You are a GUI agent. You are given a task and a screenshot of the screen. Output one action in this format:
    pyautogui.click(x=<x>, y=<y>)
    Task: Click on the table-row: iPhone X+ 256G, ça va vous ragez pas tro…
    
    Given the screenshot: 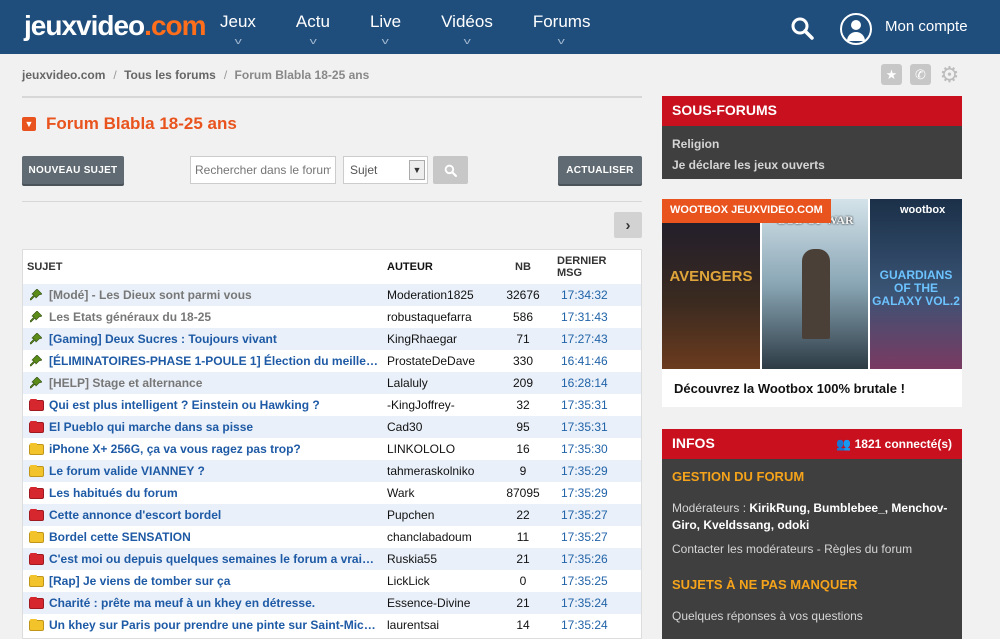 What is the action you would take?
    pyautogui.click(x=332, y=449)
    